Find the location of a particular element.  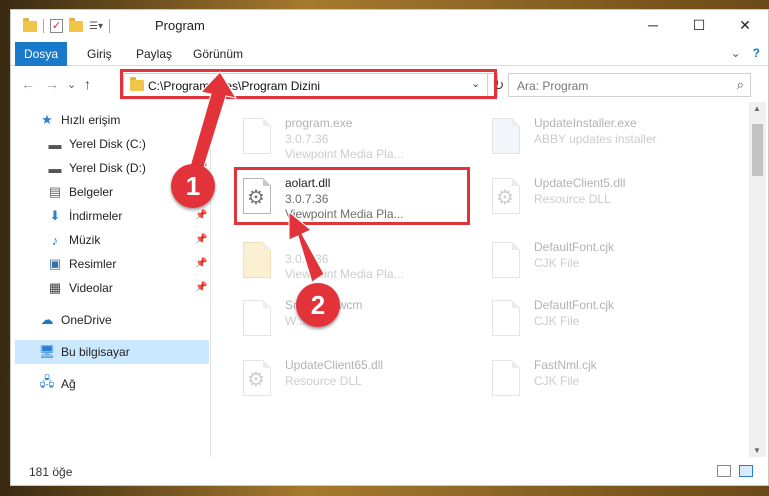

dll-file-icon: ⚙ is located at coordinates (504, 196).